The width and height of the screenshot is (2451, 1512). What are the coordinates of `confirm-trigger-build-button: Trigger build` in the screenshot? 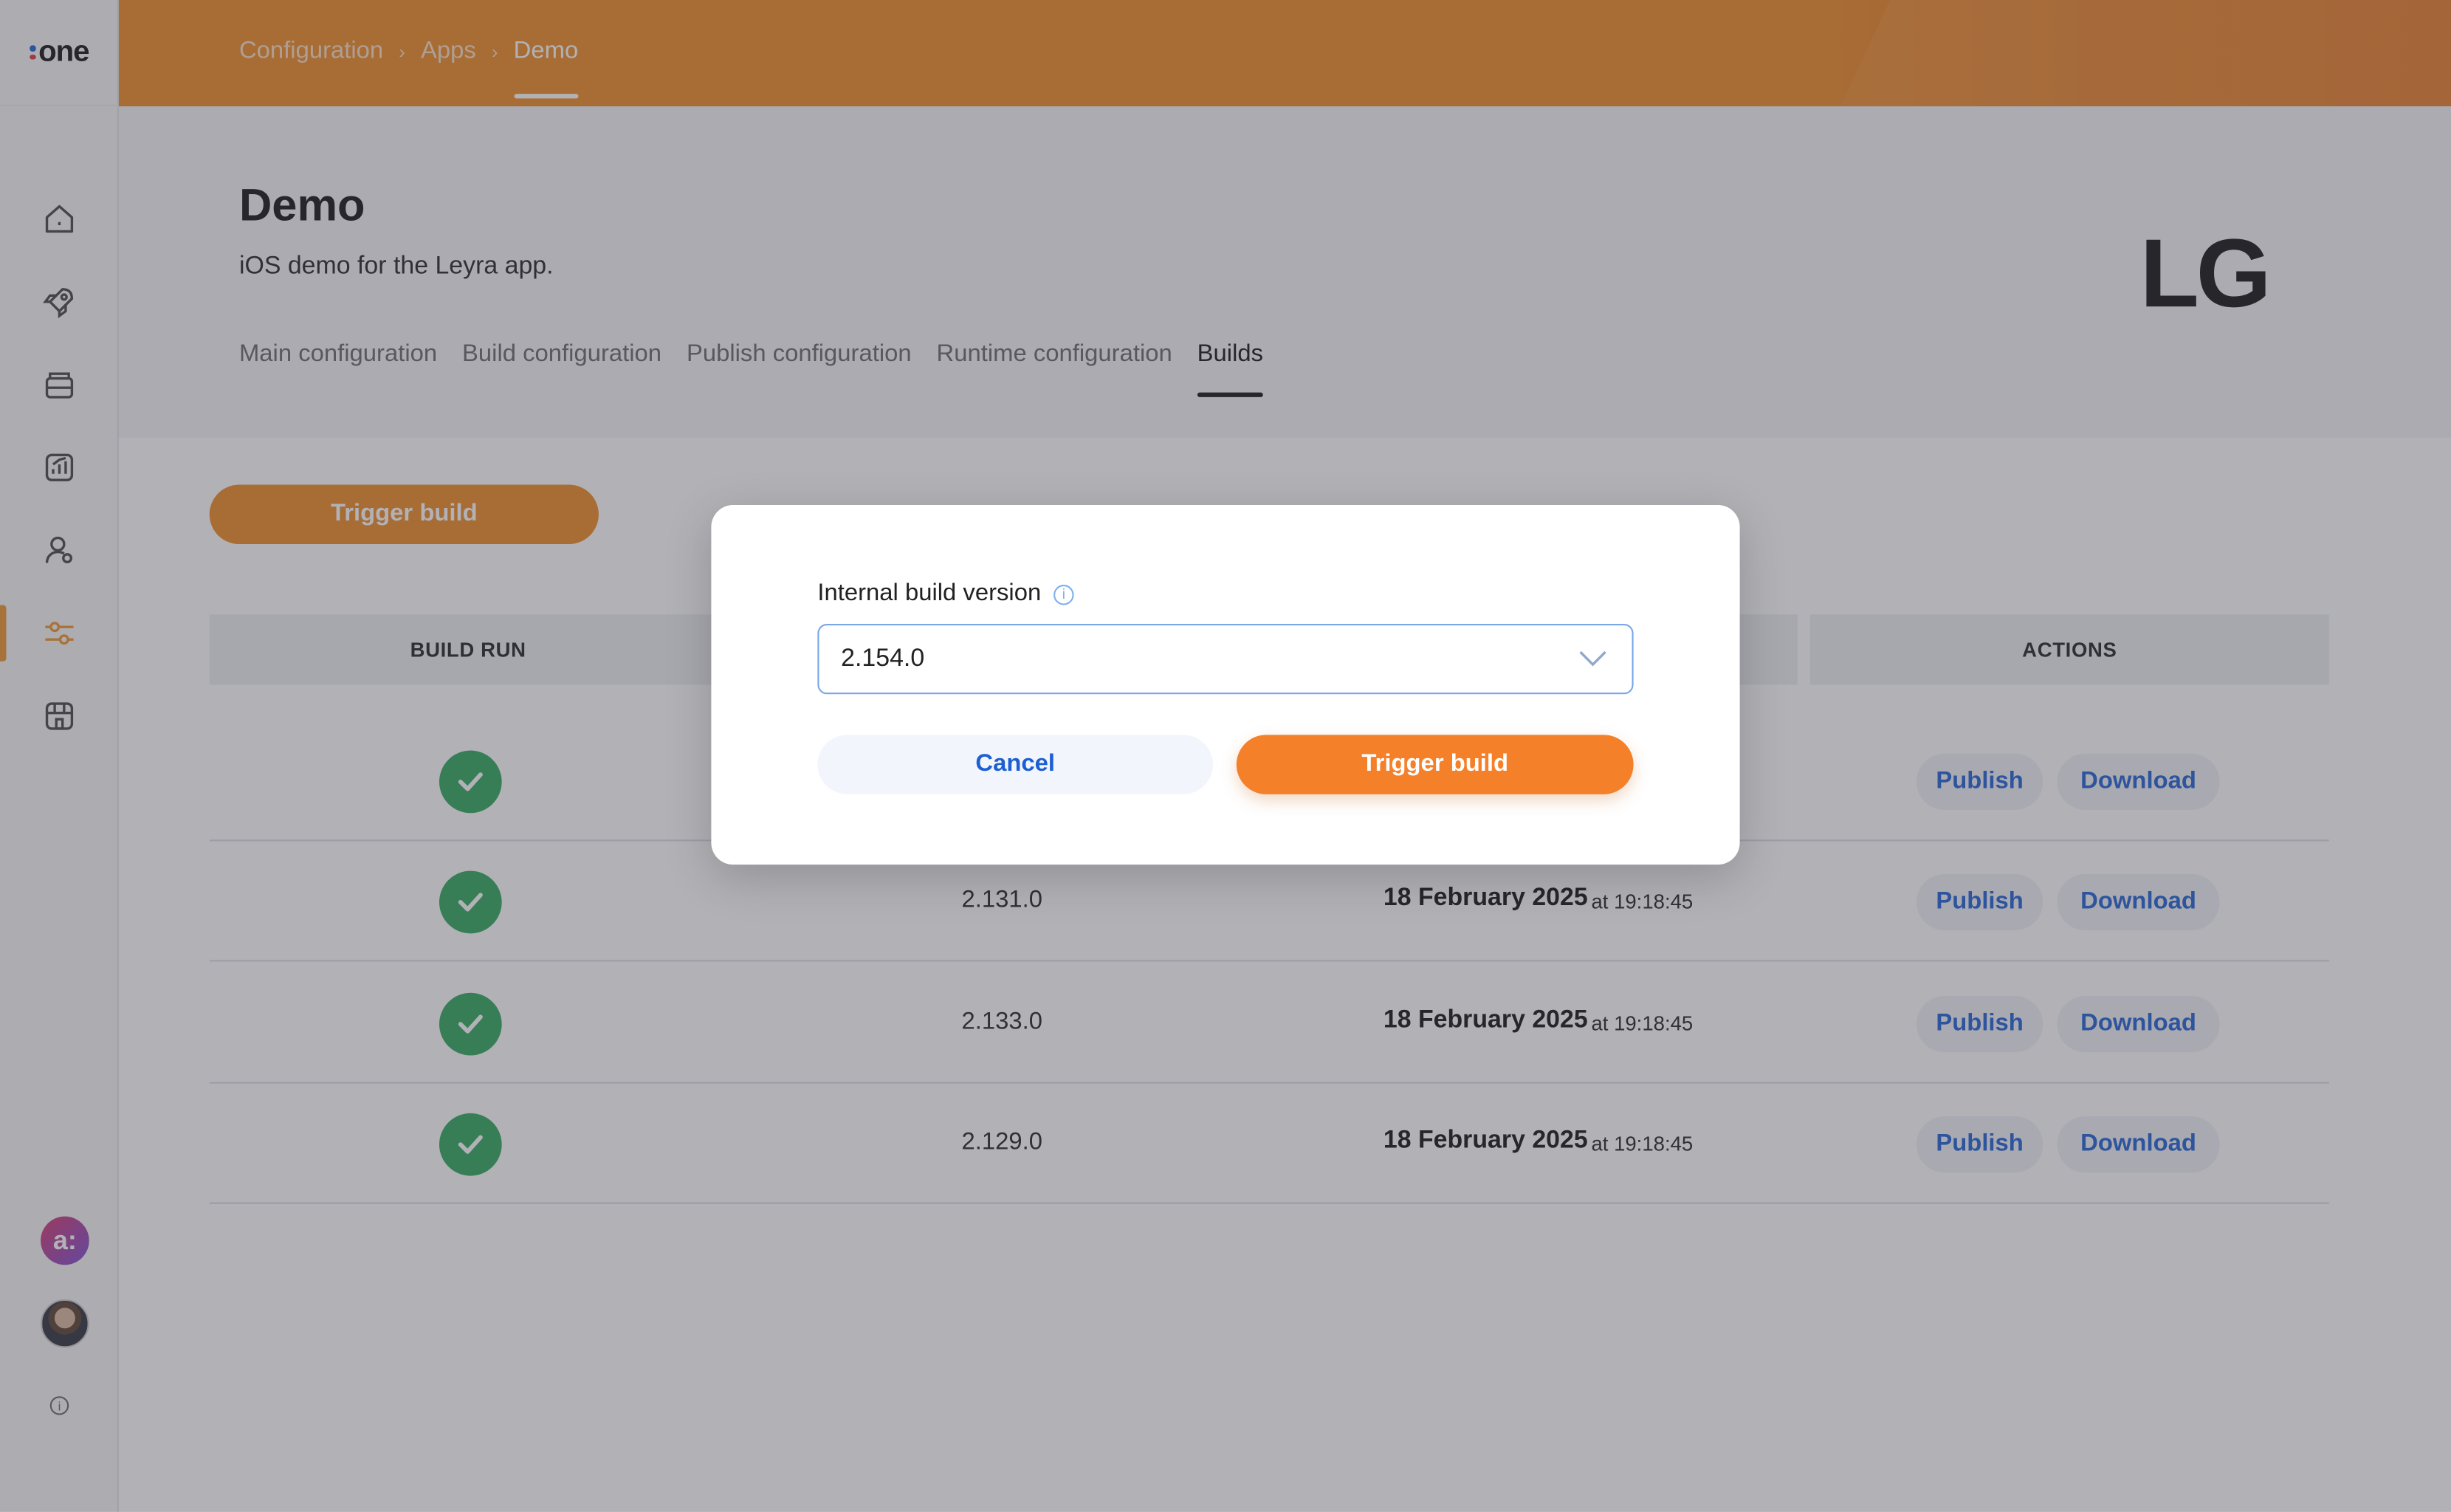 It's located at (1435, 764).